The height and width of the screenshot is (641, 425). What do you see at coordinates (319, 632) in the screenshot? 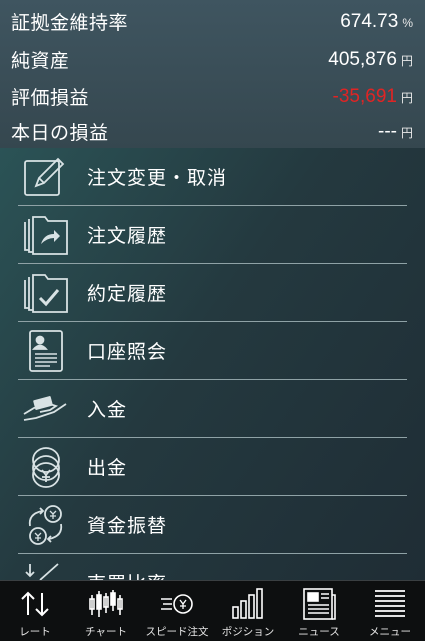
I see `tab-label: ニュース` at bounding box center [319, 632].